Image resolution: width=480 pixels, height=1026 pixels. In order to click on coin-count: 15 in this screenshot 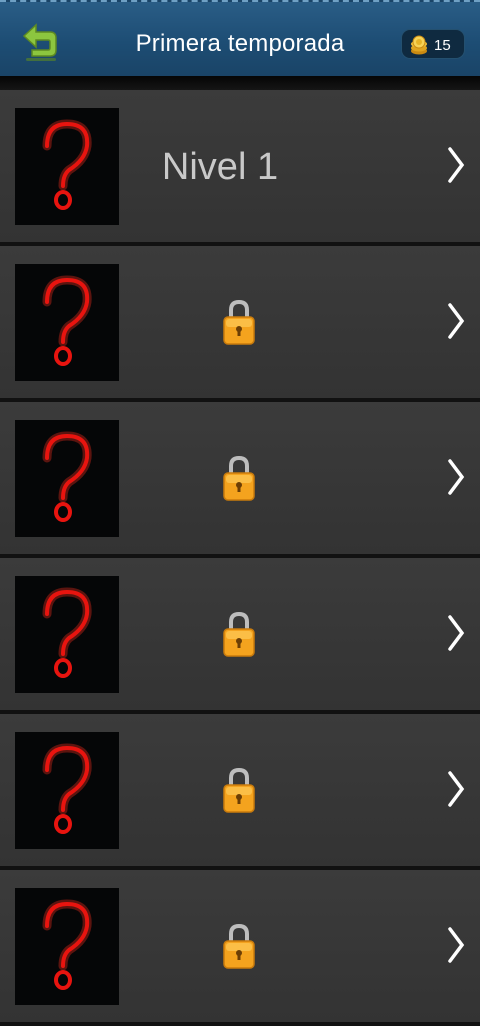, I will do `click(442, 45)`.